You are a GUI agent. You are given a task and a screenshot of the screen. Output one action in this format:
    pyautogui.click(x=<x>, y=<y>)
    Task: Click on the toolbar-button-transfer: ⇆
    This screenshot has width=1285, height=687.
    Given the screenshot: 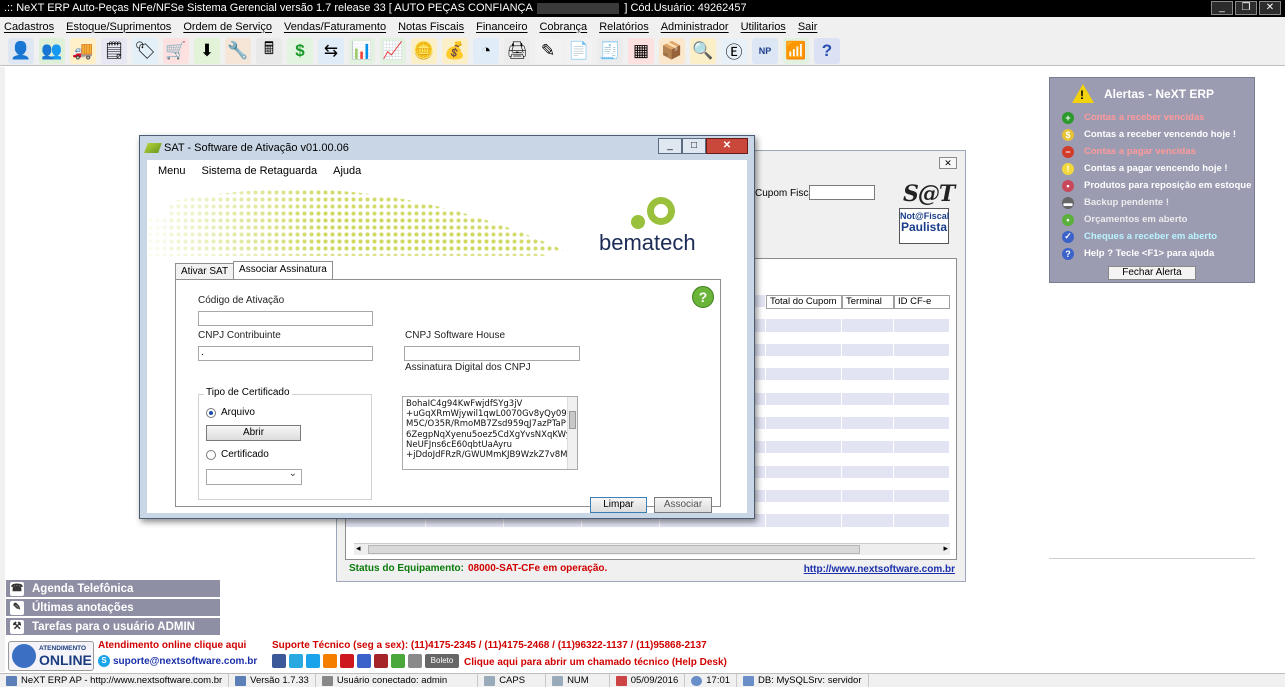 What is the action you would take?
    pyautogui.click(x=331, y=50)
    